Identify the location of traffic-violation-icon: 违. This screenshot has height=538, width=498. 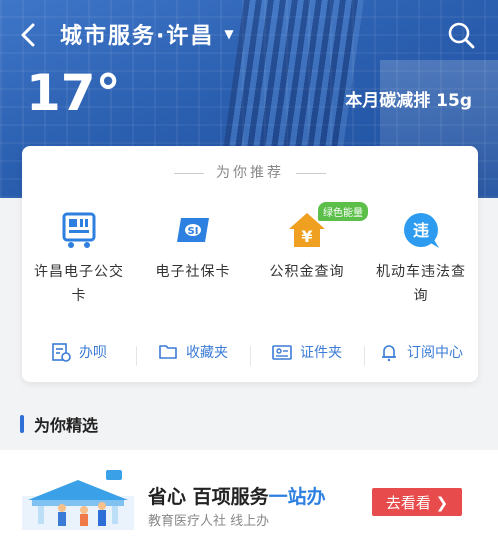
(421, 230).